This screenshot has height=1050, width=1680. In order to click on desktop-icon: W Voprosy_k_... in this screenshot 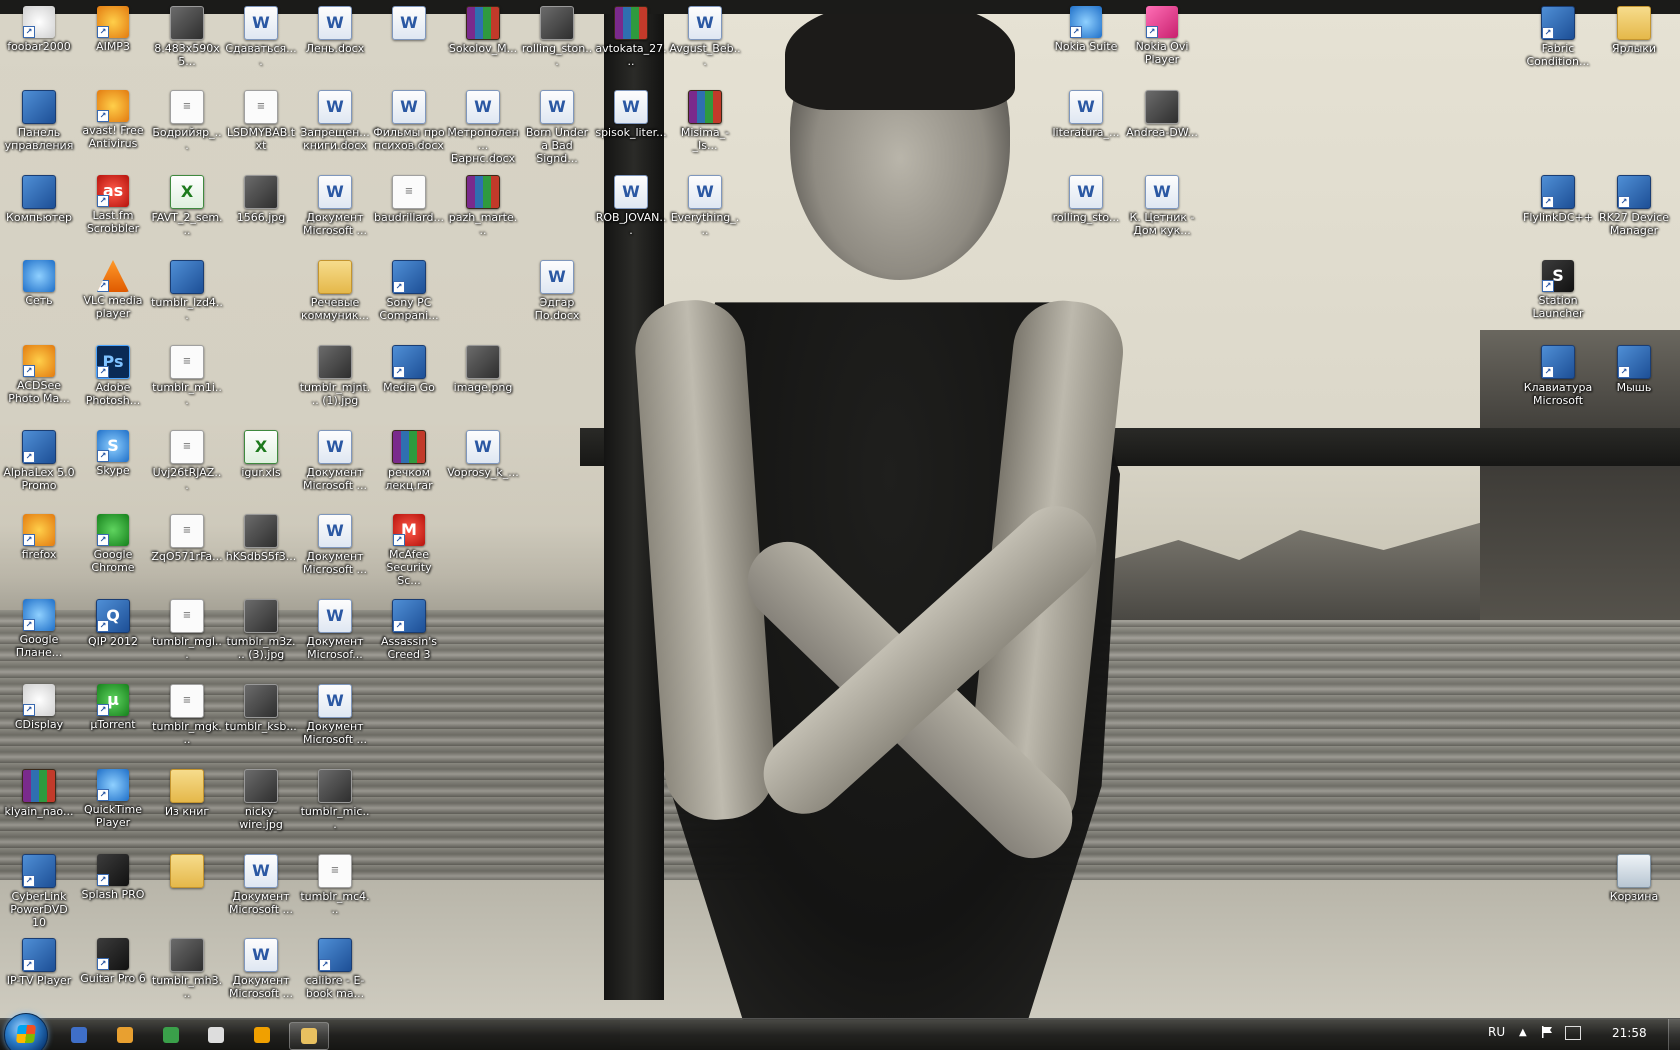, I will do `click(483, 451)`.